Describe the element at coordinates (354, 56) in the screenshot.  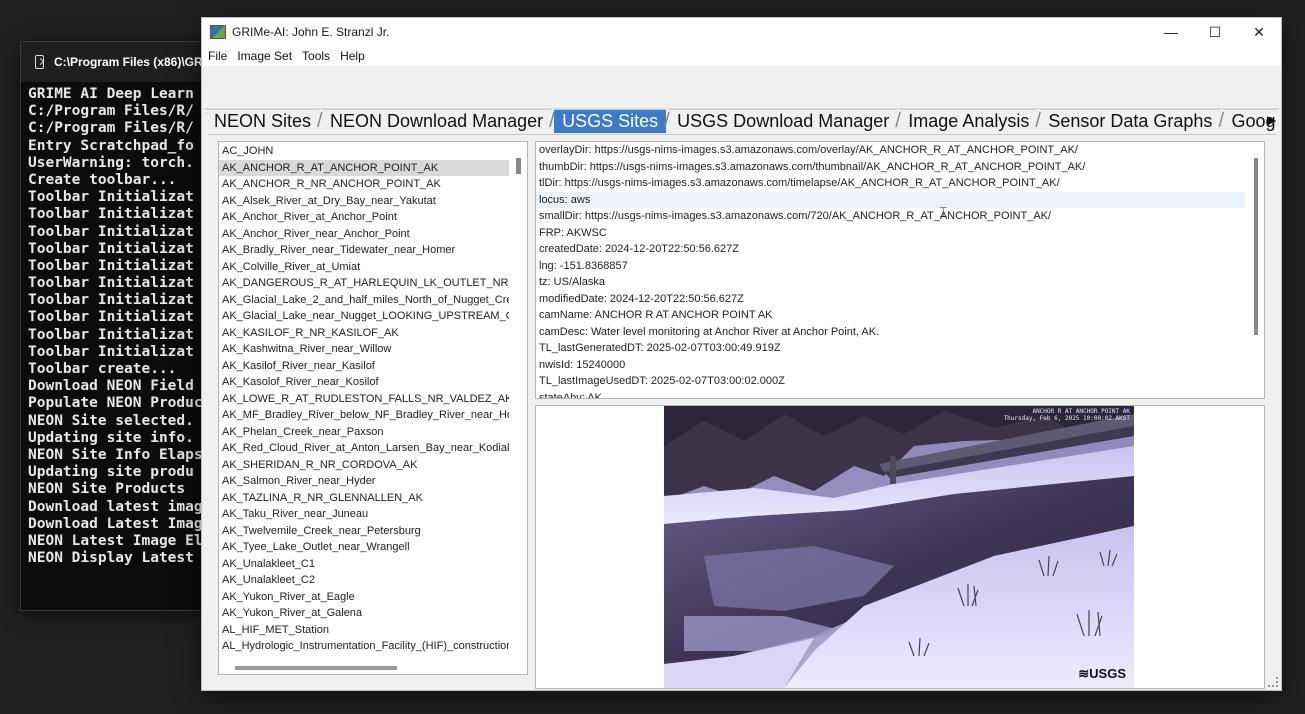
I see `menu-help: Help` at that location.